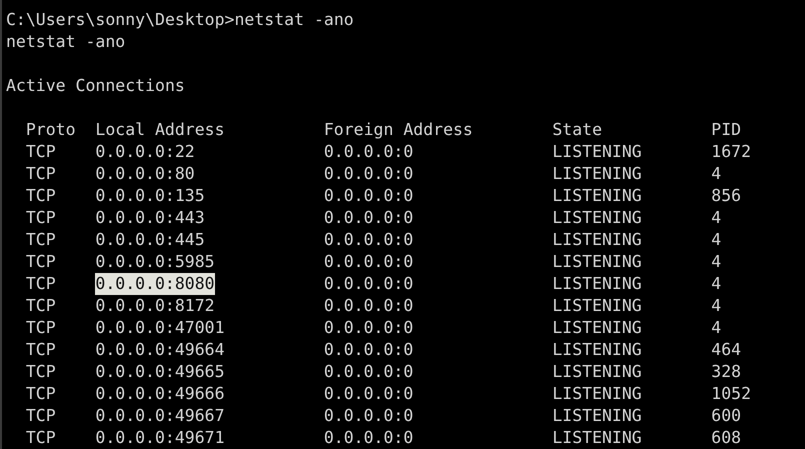  Describe the element at coordinates (577, 130) in the screenshot. I see `column-header: State` at that location.